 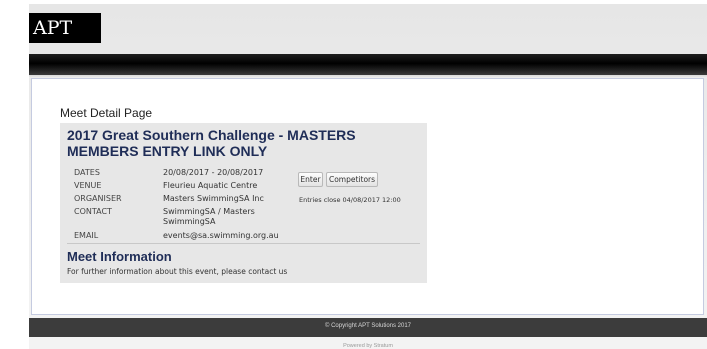 What do you see at coordinates (368, 326) in the screenshot?
I see `footer-copyright: © Copyright APT Solutions 2017` at bounding box center [368, 326].